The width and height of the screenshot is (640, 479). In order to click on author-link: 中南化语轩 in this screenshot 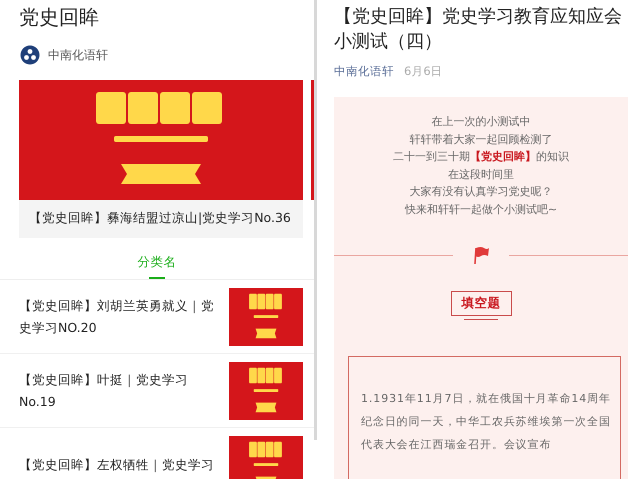, I will do `click(364, 71)`.